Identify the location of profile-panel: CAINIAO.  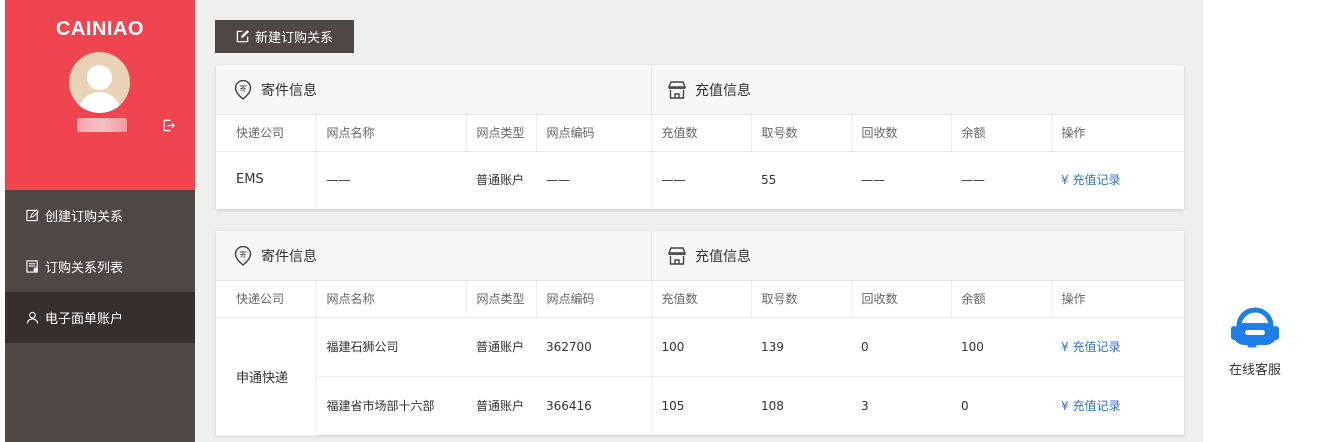
(100, 95).